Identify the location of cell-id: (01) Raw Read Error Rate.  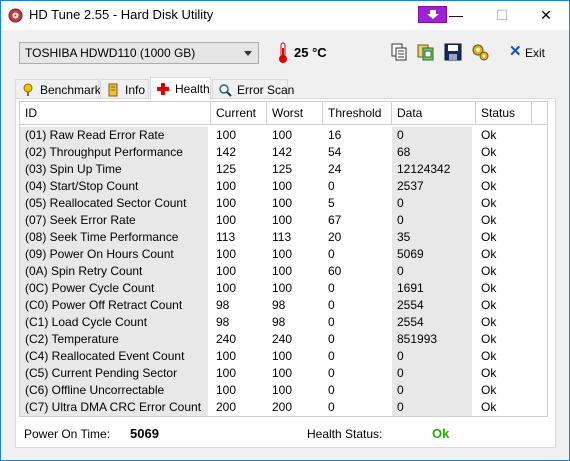
(114, 135).